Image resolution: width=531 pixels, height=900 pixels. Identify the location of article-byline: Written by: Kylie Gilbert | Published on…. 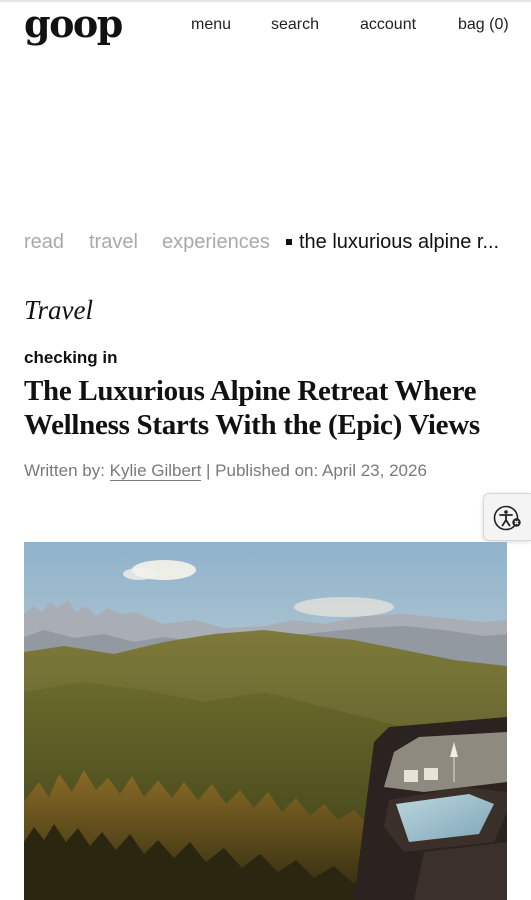
(225, 471).